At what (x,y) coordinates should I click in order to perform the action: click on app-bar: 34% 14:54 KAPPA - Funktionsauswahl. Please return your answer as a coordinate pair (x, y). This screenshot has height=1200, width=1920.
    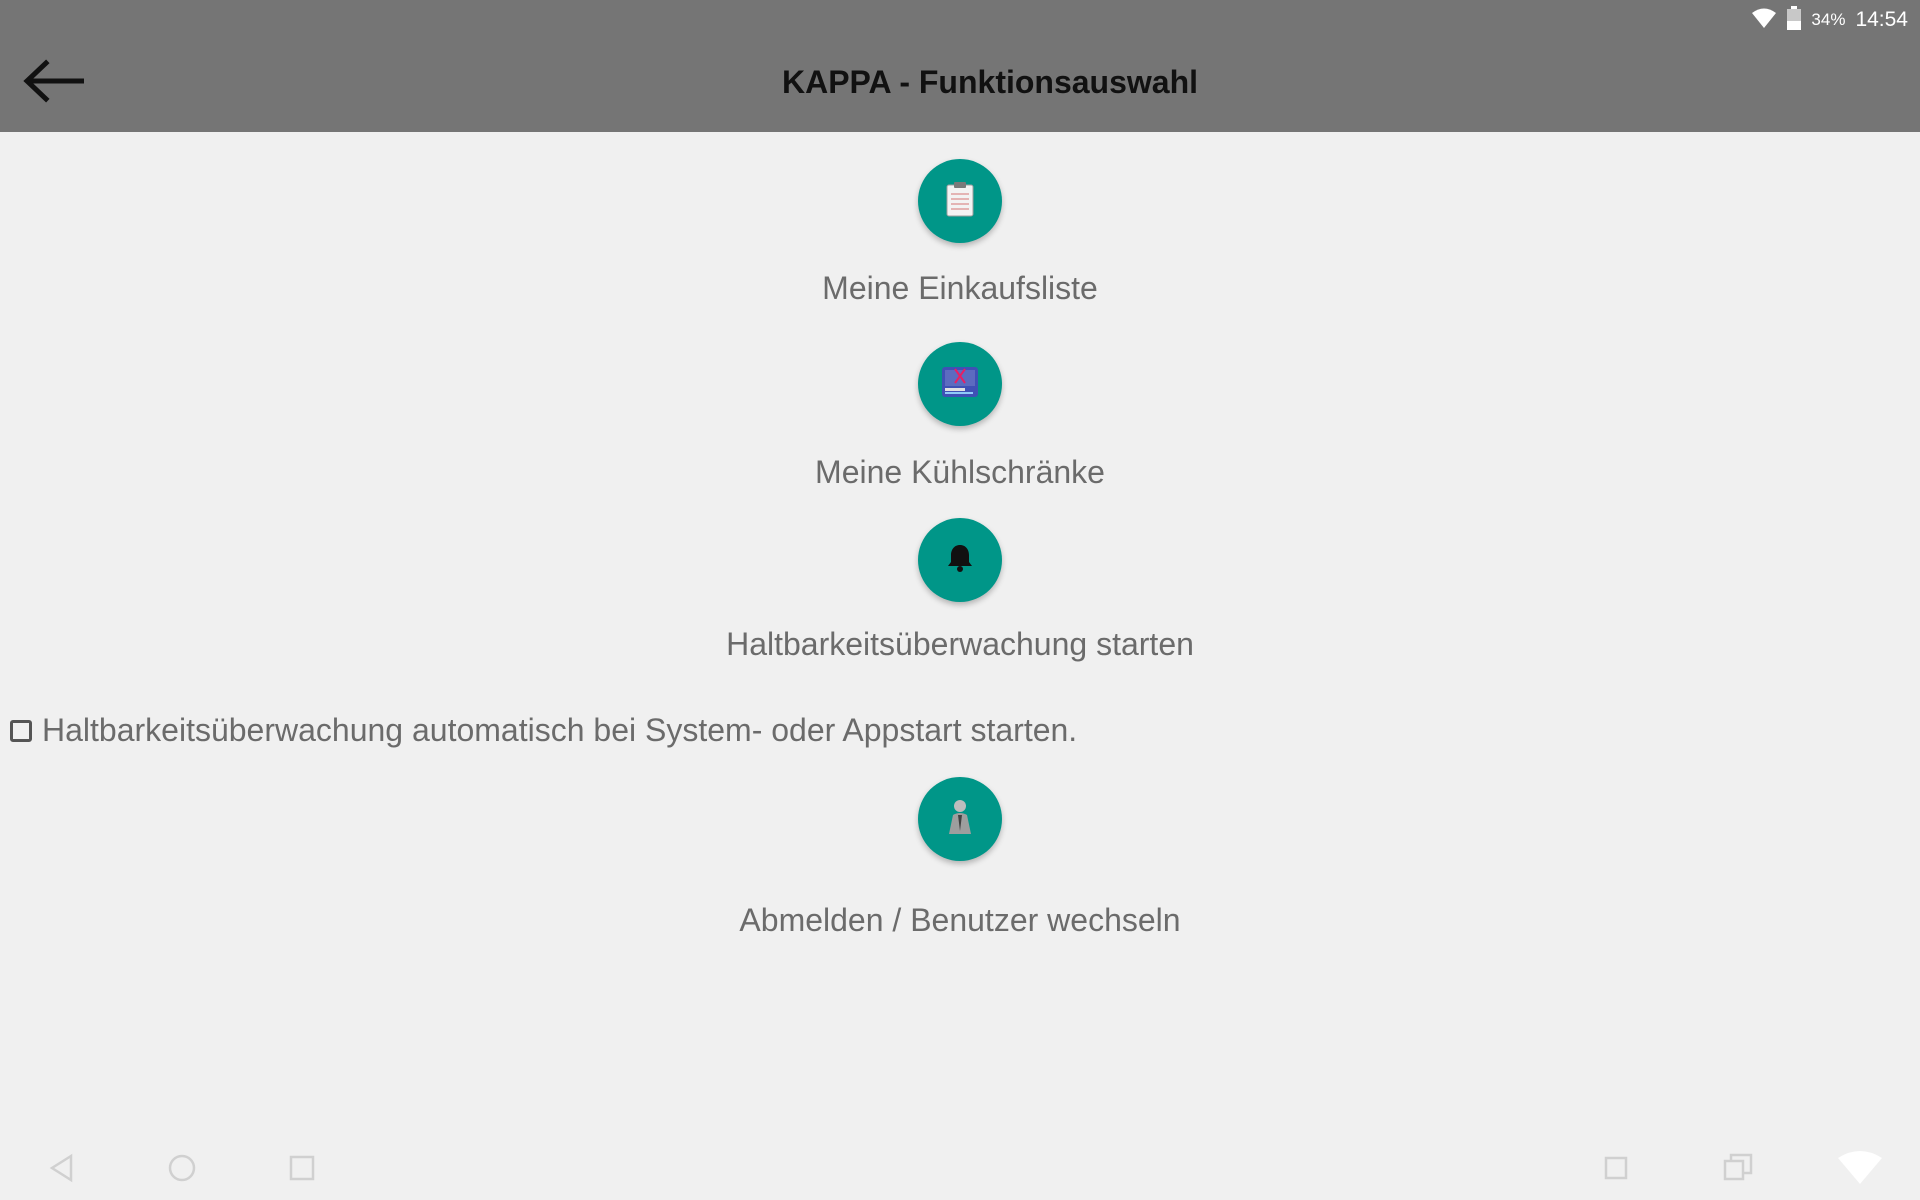
    Looking at the image, I should click on (960, 66).